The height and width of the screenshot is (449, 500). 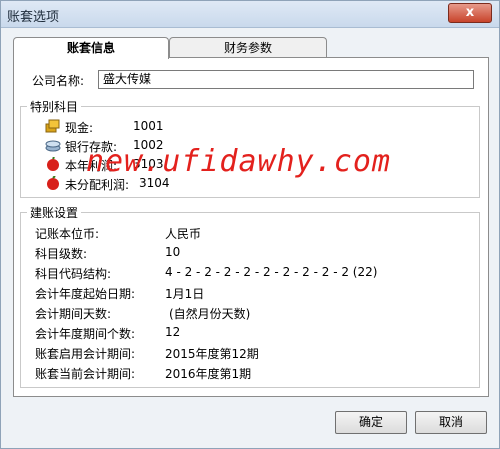 What do you see at coordinates (67, 234) in the screenshot?
I see `setup-row-label: 记账本位币:` at bounding box center [67, 234].